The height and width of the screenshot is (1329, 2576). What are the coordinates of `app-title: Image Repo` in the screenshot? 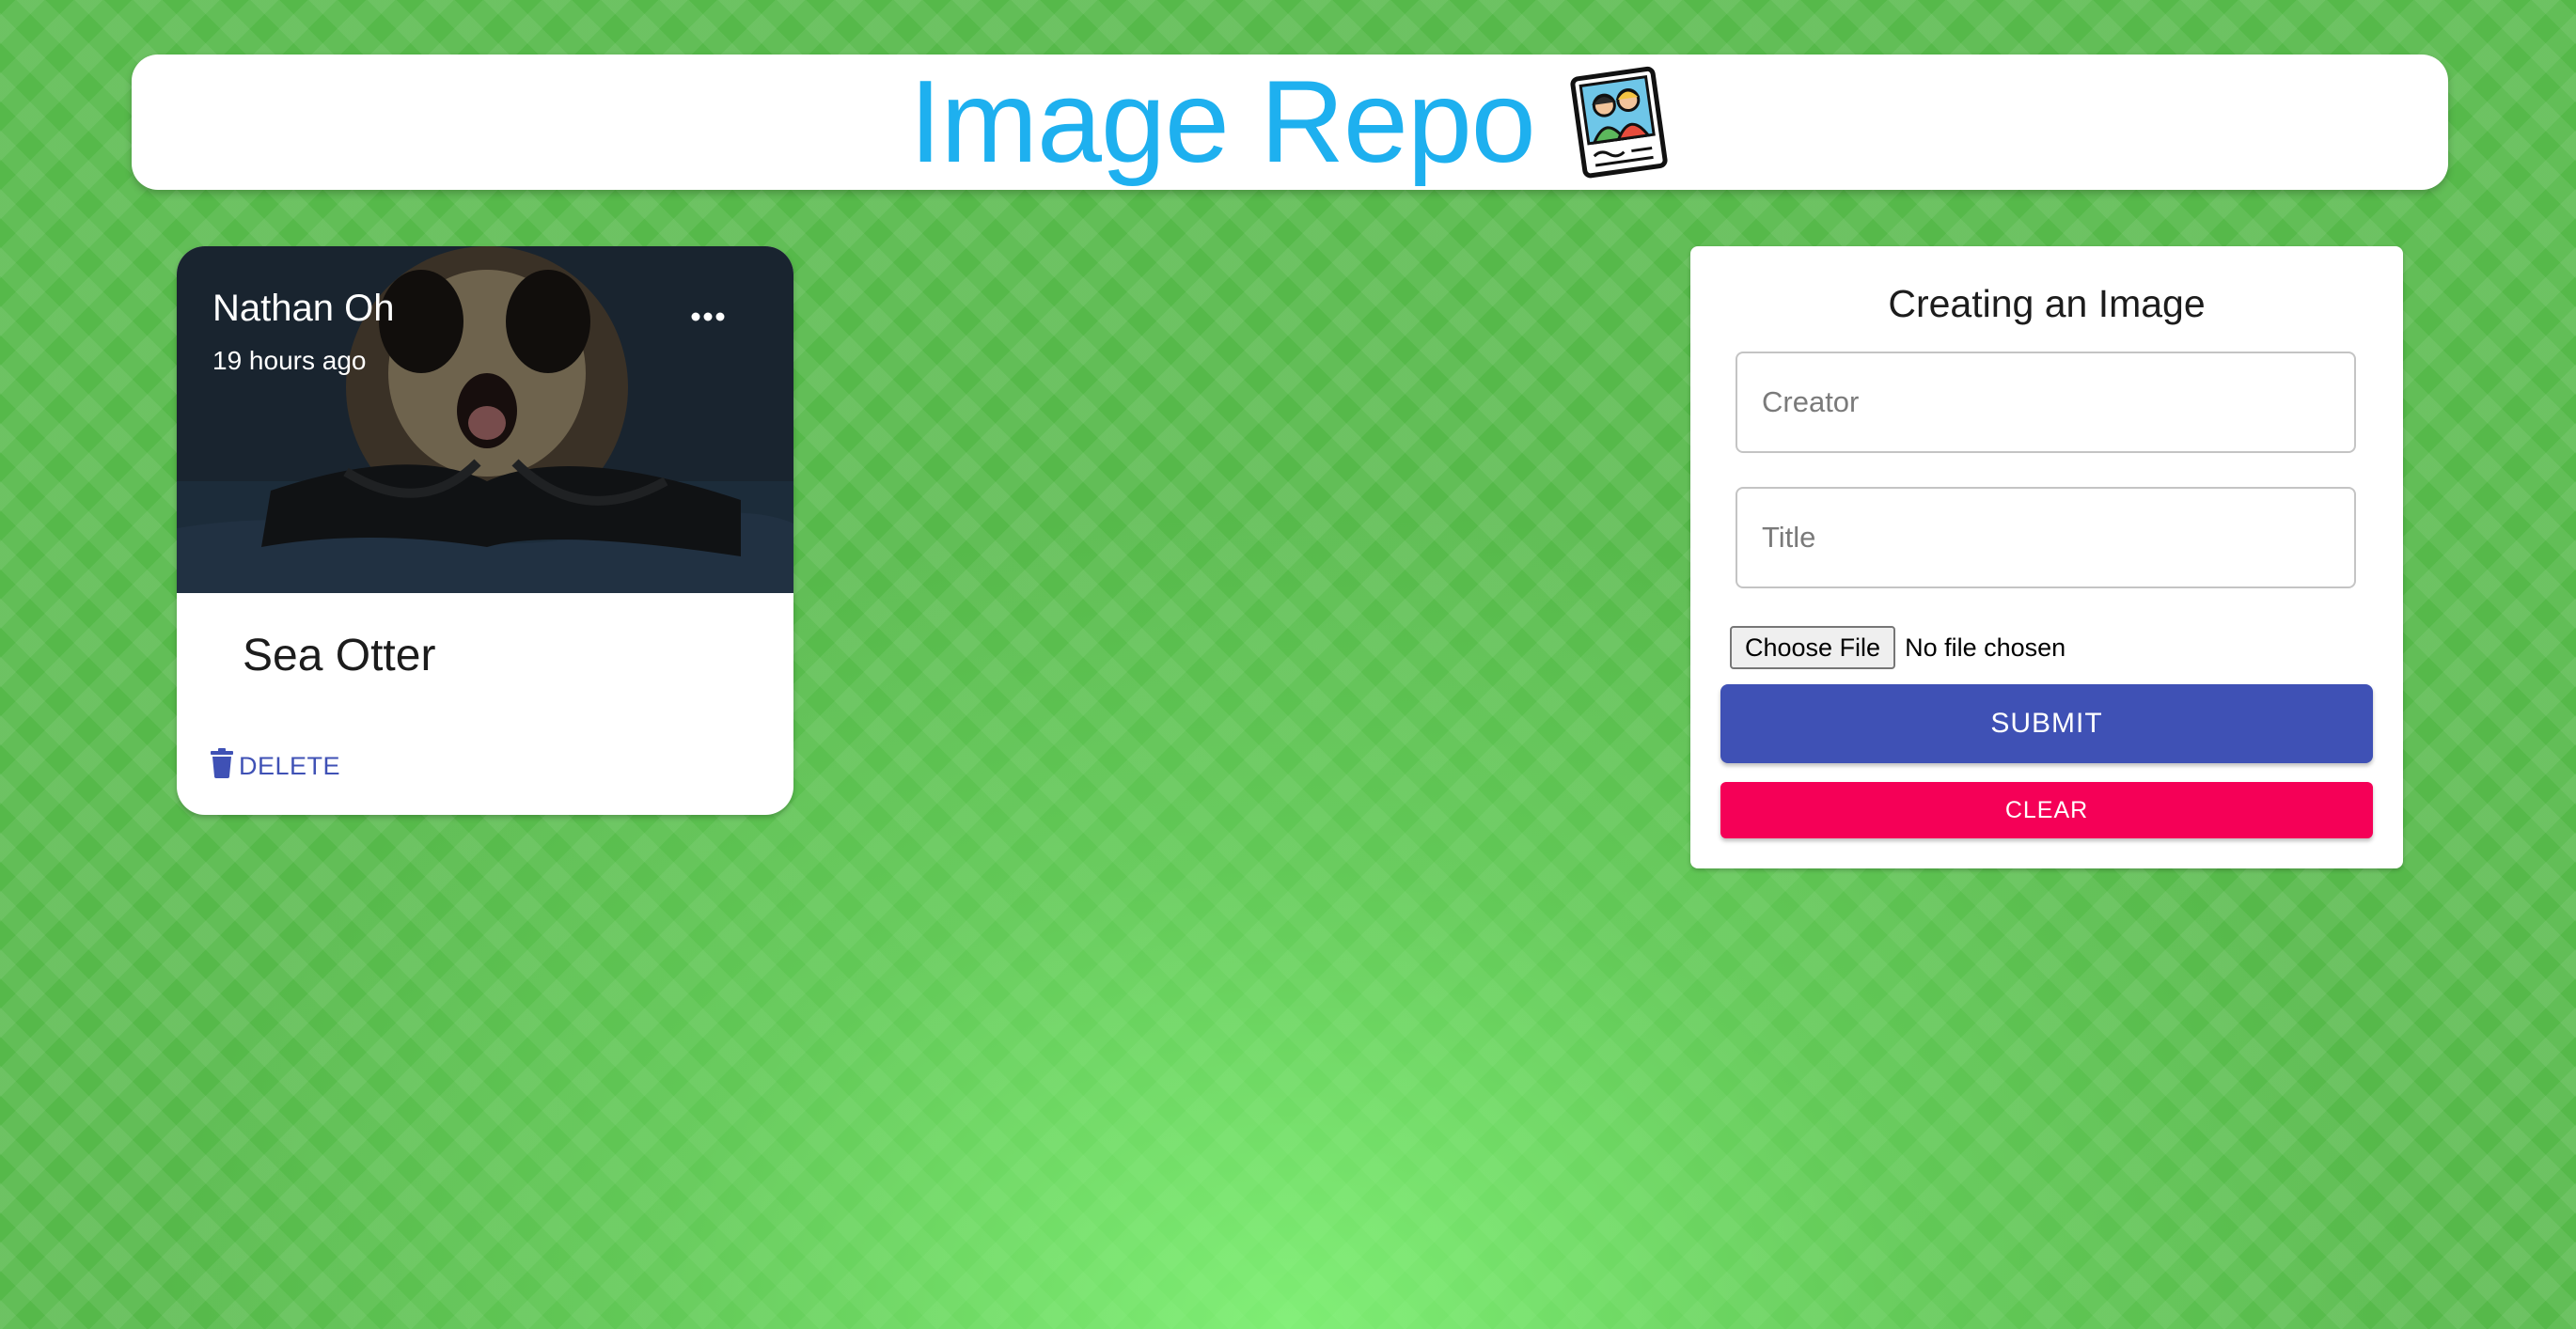 It's located at (1222, 122).